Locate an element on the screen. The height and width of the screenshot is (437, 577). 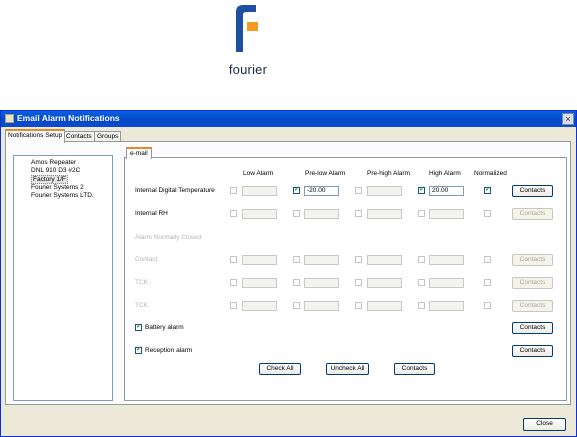
list-item: Fourier Systems 2 is located at coordinates (57, 187).